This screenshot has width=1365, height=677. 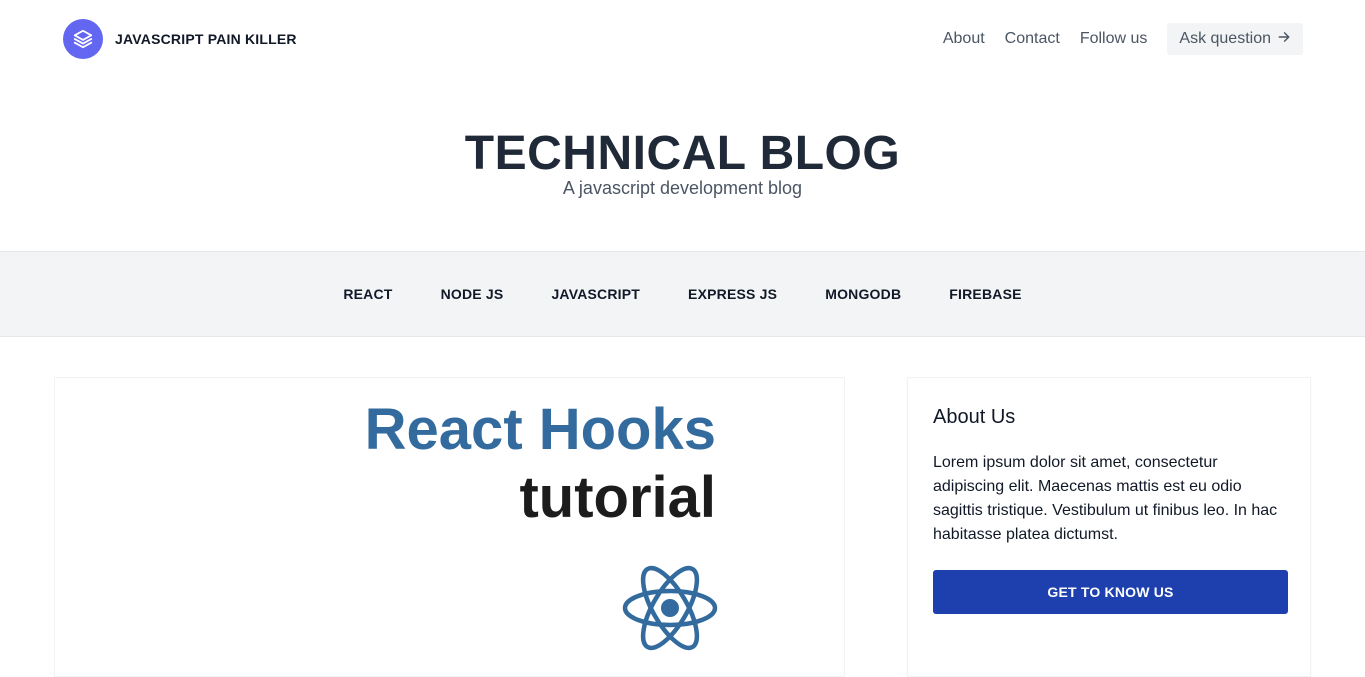 What do you see at coordinates (1284, 39) in the screenshot?
I see `arrow-right-icon` at bounding box center [1284, 39].